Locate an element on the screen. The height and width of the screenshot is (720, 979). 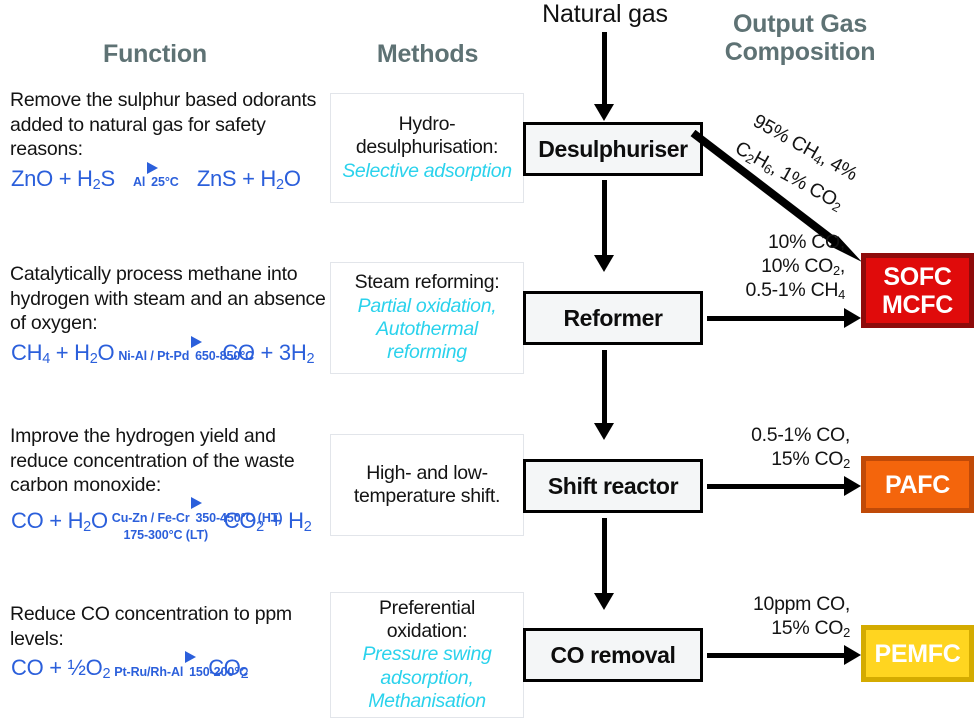
methods-box-4-main: Preferential oxidation: is located at coordinates (427, 619).